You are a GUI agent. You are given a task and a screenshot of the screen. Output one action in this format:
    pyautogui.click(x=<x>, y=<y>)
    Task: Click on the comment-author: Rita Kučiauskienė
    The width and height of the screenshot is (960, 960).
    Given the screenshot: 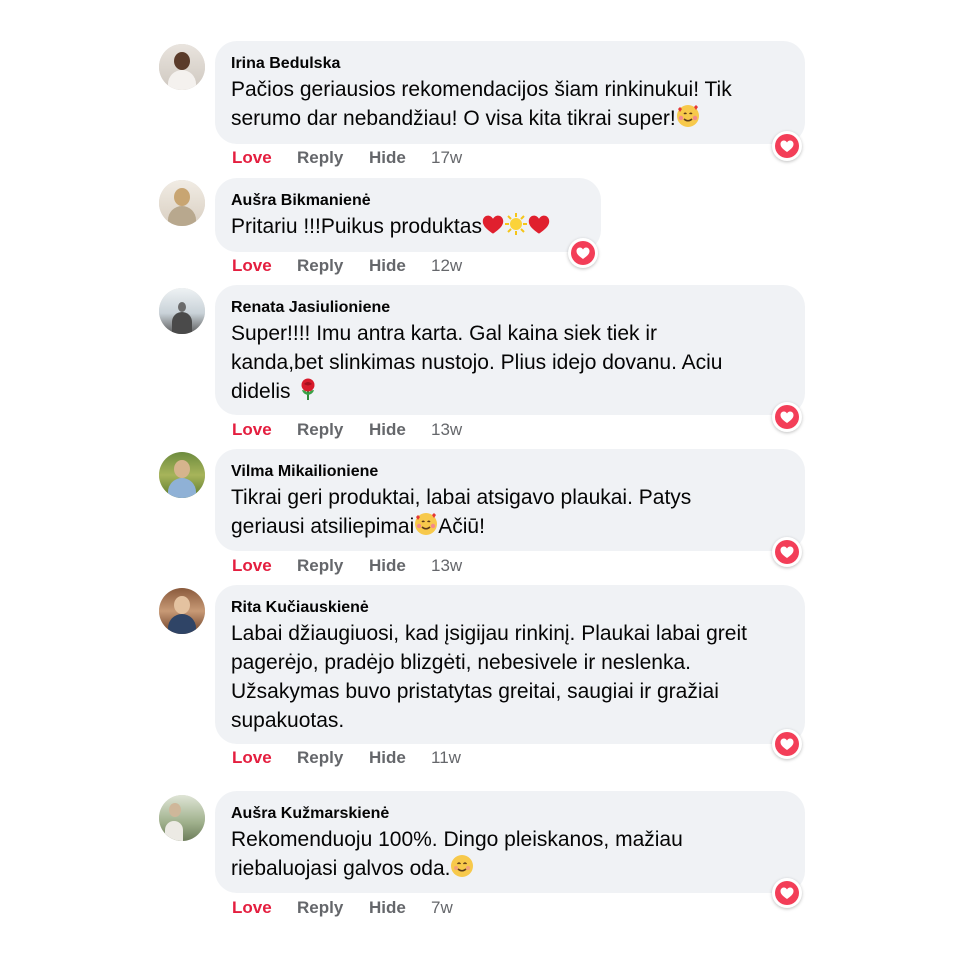 What is the action you would take?
    pyautogui.click(x=510, y=608)
    